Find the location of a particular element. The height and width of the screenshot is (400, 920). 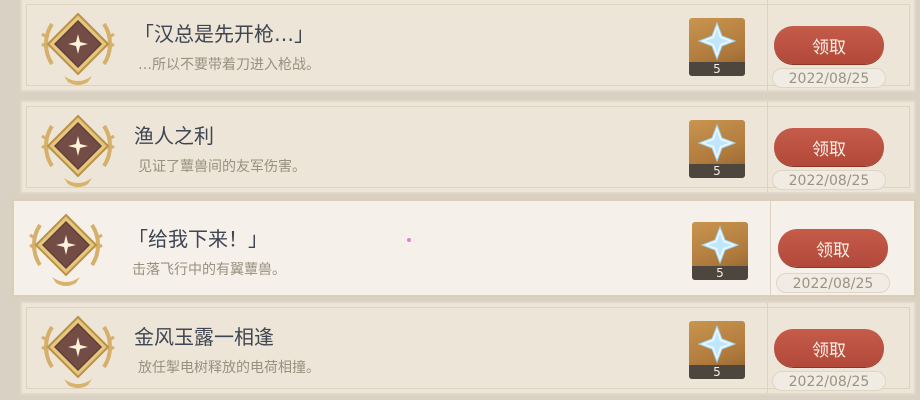

achievement-title: 「汉总是先开枪…」 is located at coordinates (224, 34).